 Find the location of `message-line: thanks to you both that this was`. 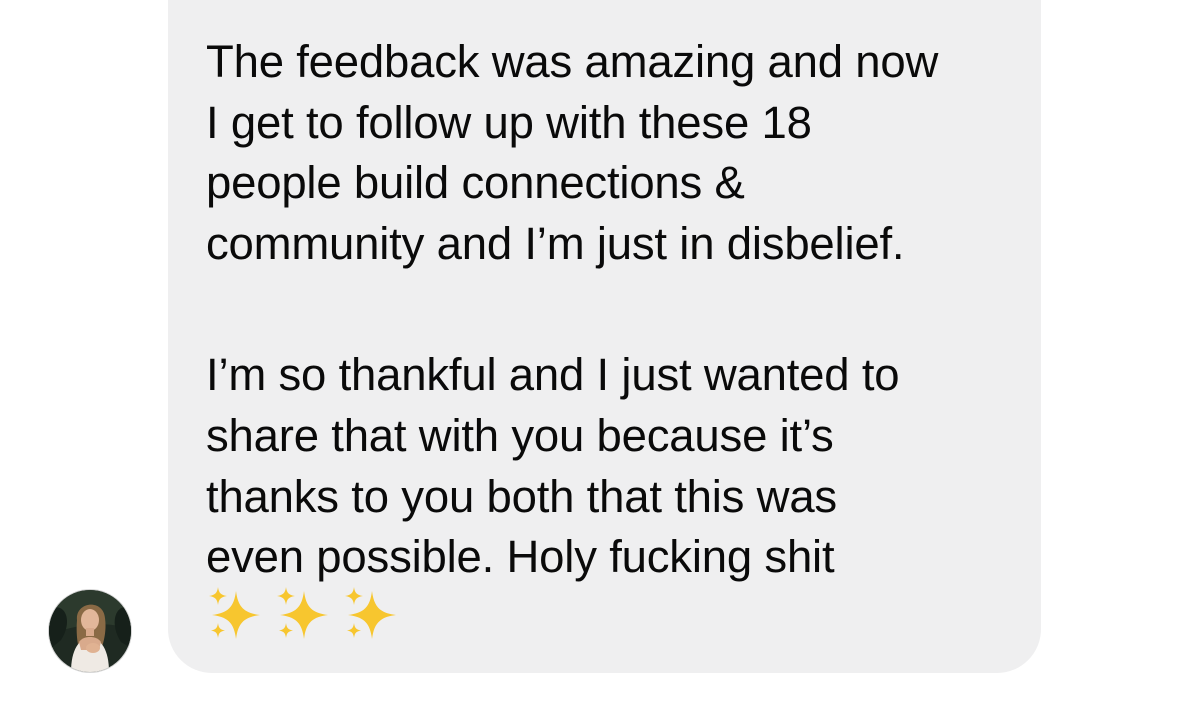

message-line: thanks to you both that this was is located at coordinates (521, 496).